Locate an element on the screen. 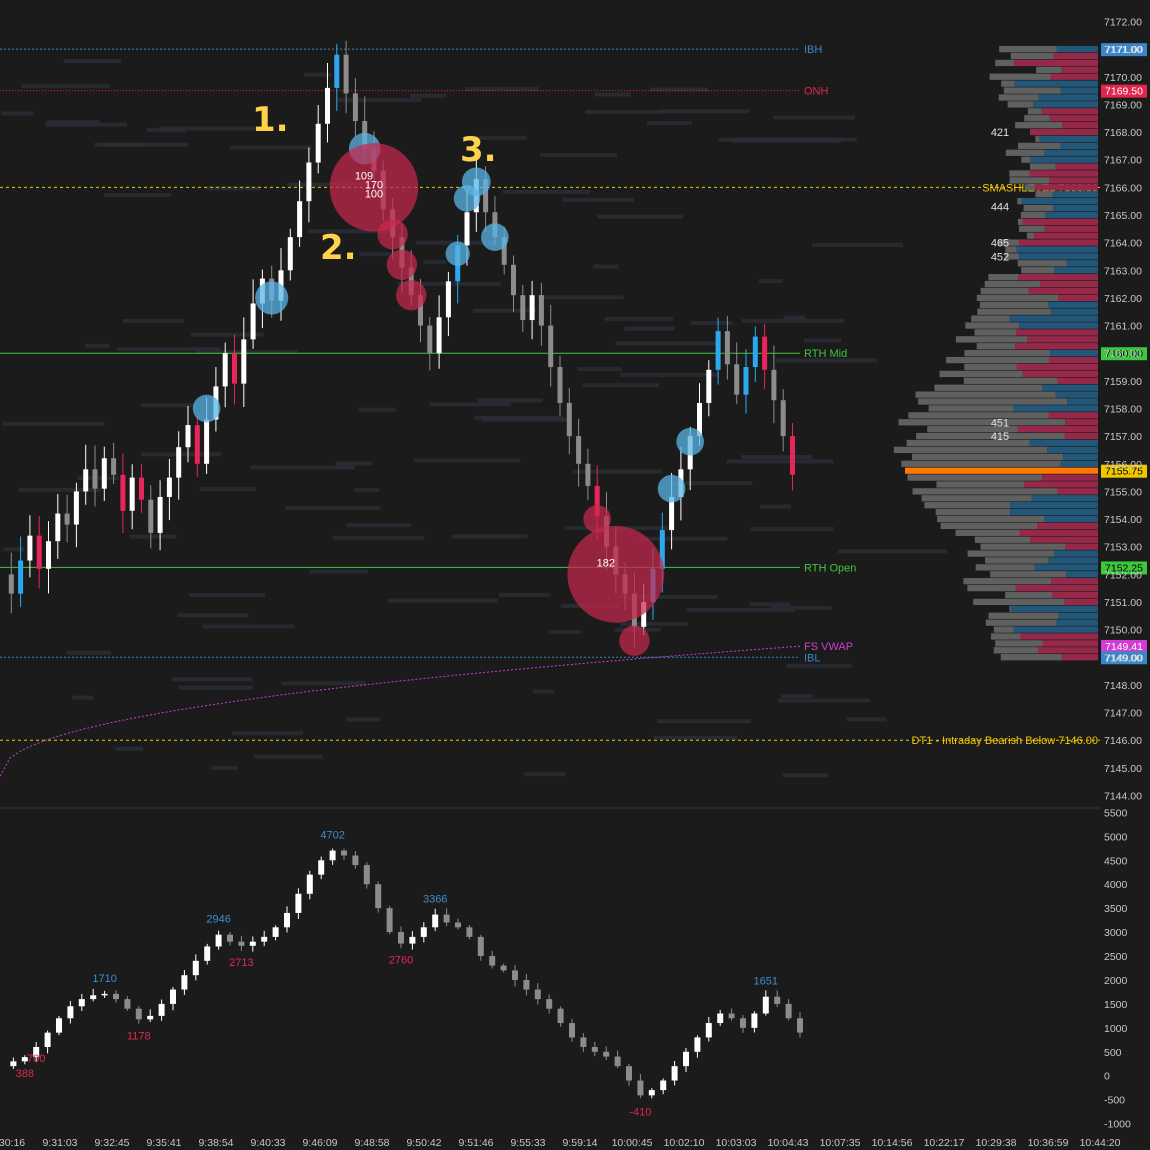 The height and width of the screenshot is (1150, 1150). price-axis-tick: 7166.00 is located at coordinates (1123, 188).